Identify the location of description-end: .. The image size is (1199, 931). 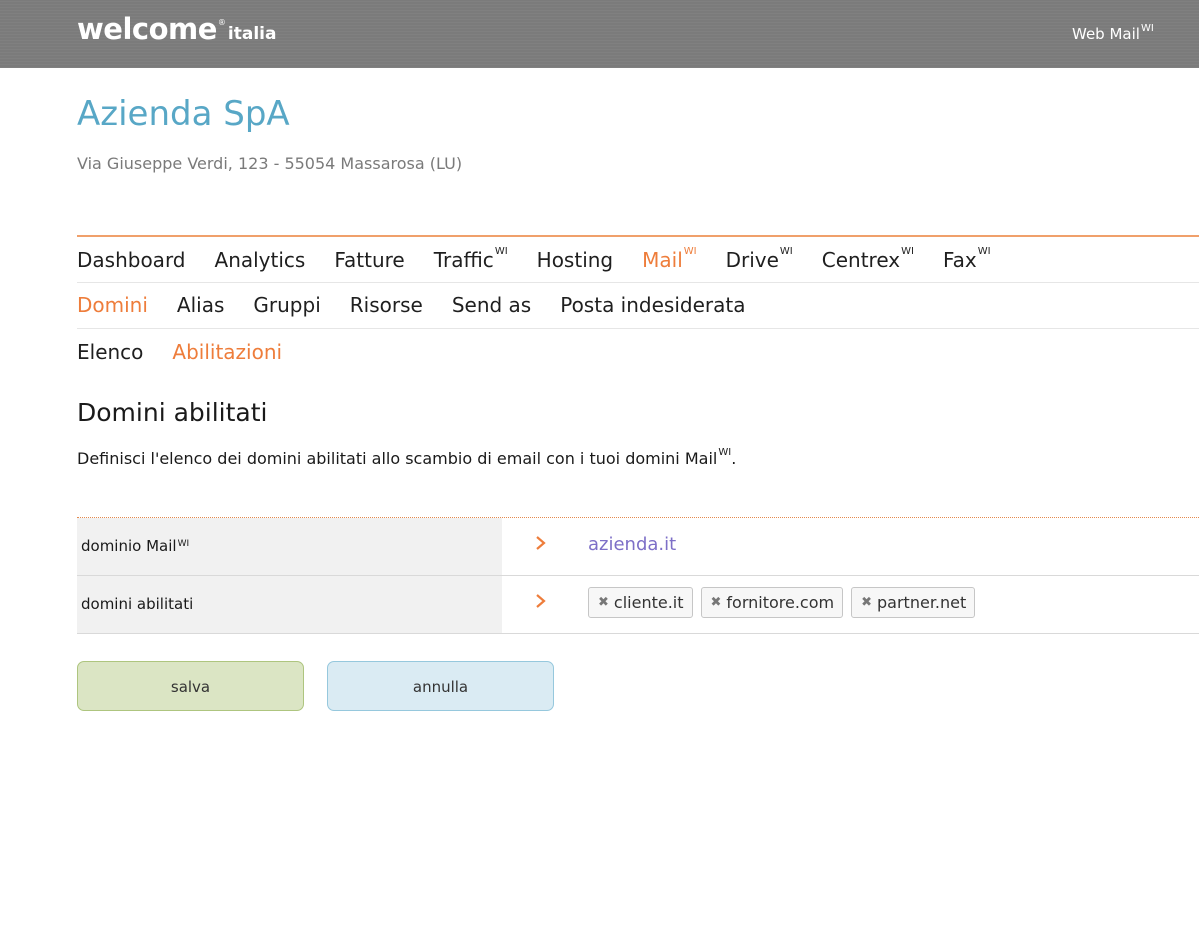
(734, 458).